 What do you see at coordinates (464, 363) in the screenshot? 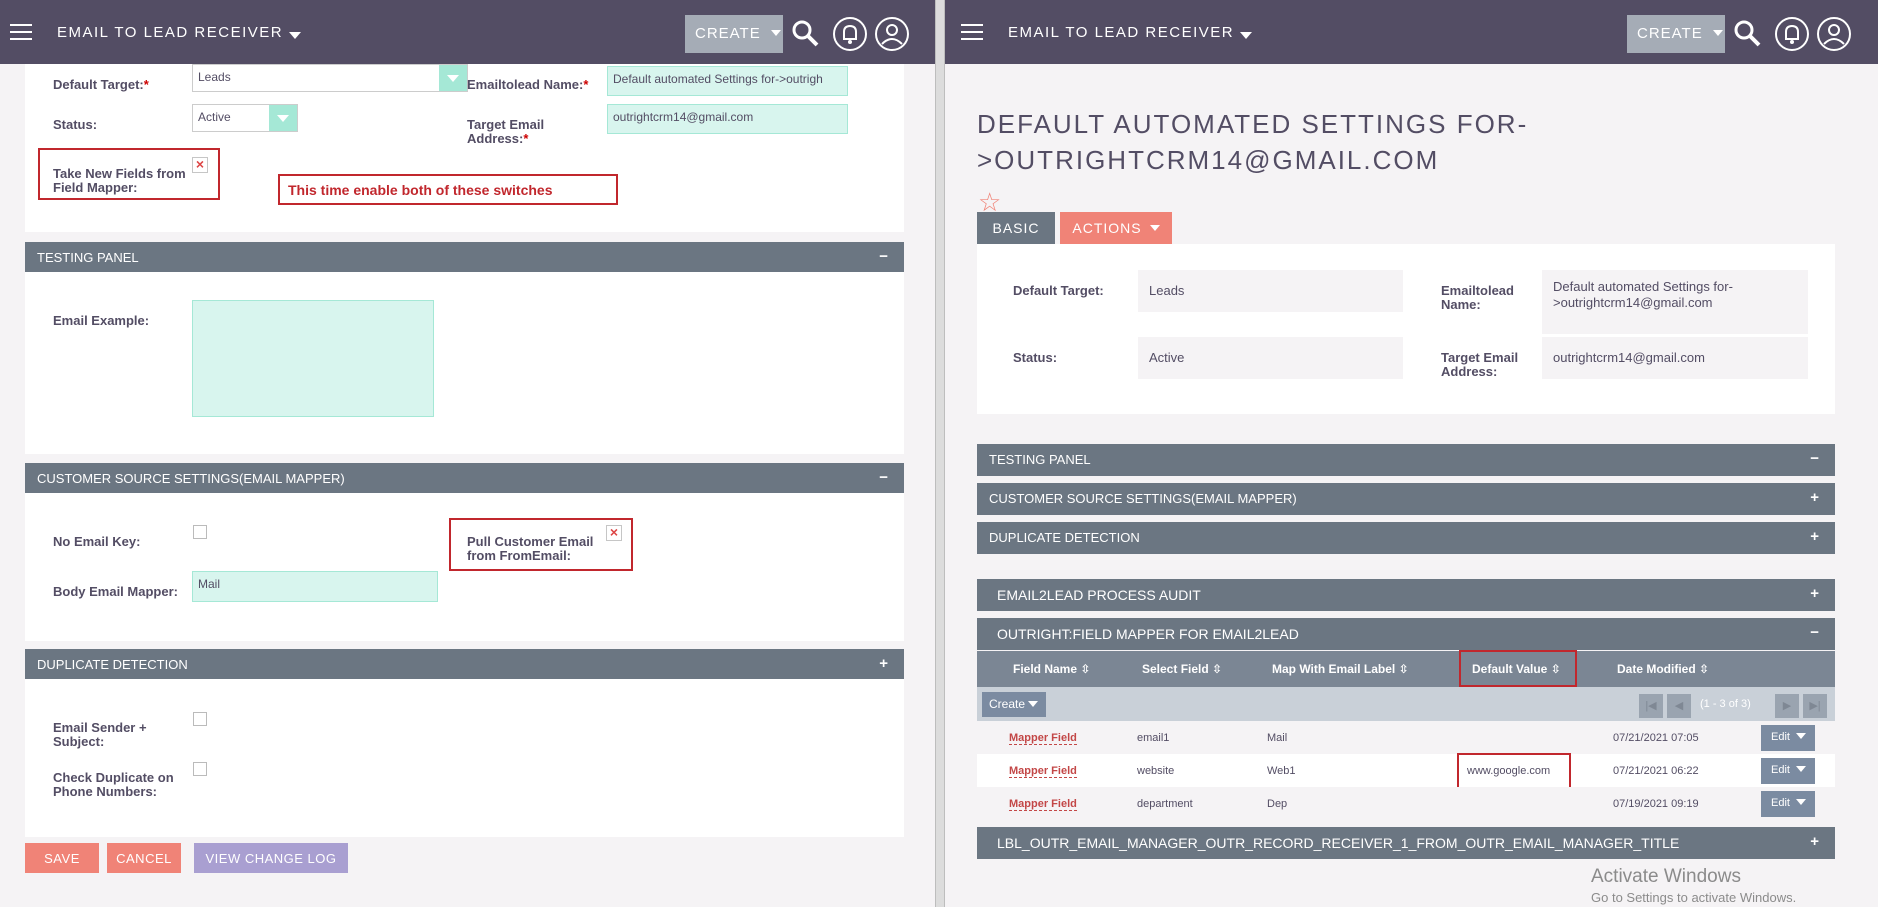
I see `testing-panel-body` at bounding box center [464, 363].